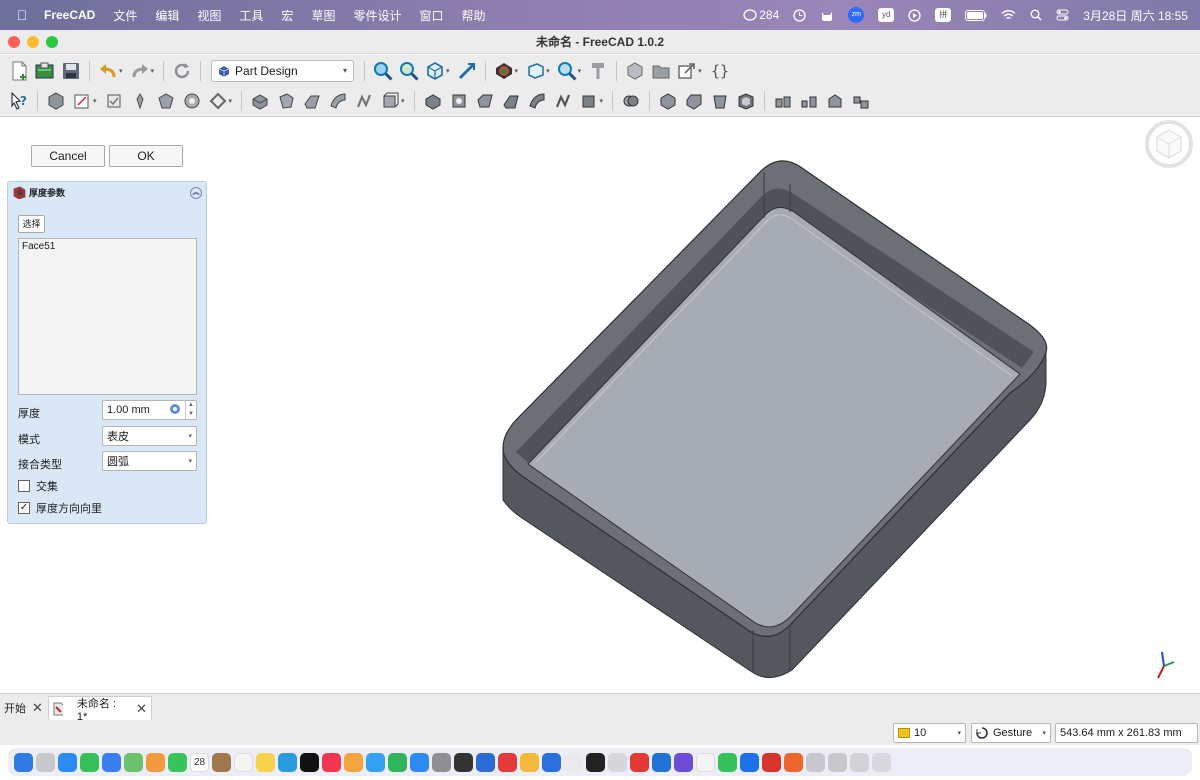 The image size is (1200, 780). I want to click on whats-this-icon: ?, so click(19, 101).